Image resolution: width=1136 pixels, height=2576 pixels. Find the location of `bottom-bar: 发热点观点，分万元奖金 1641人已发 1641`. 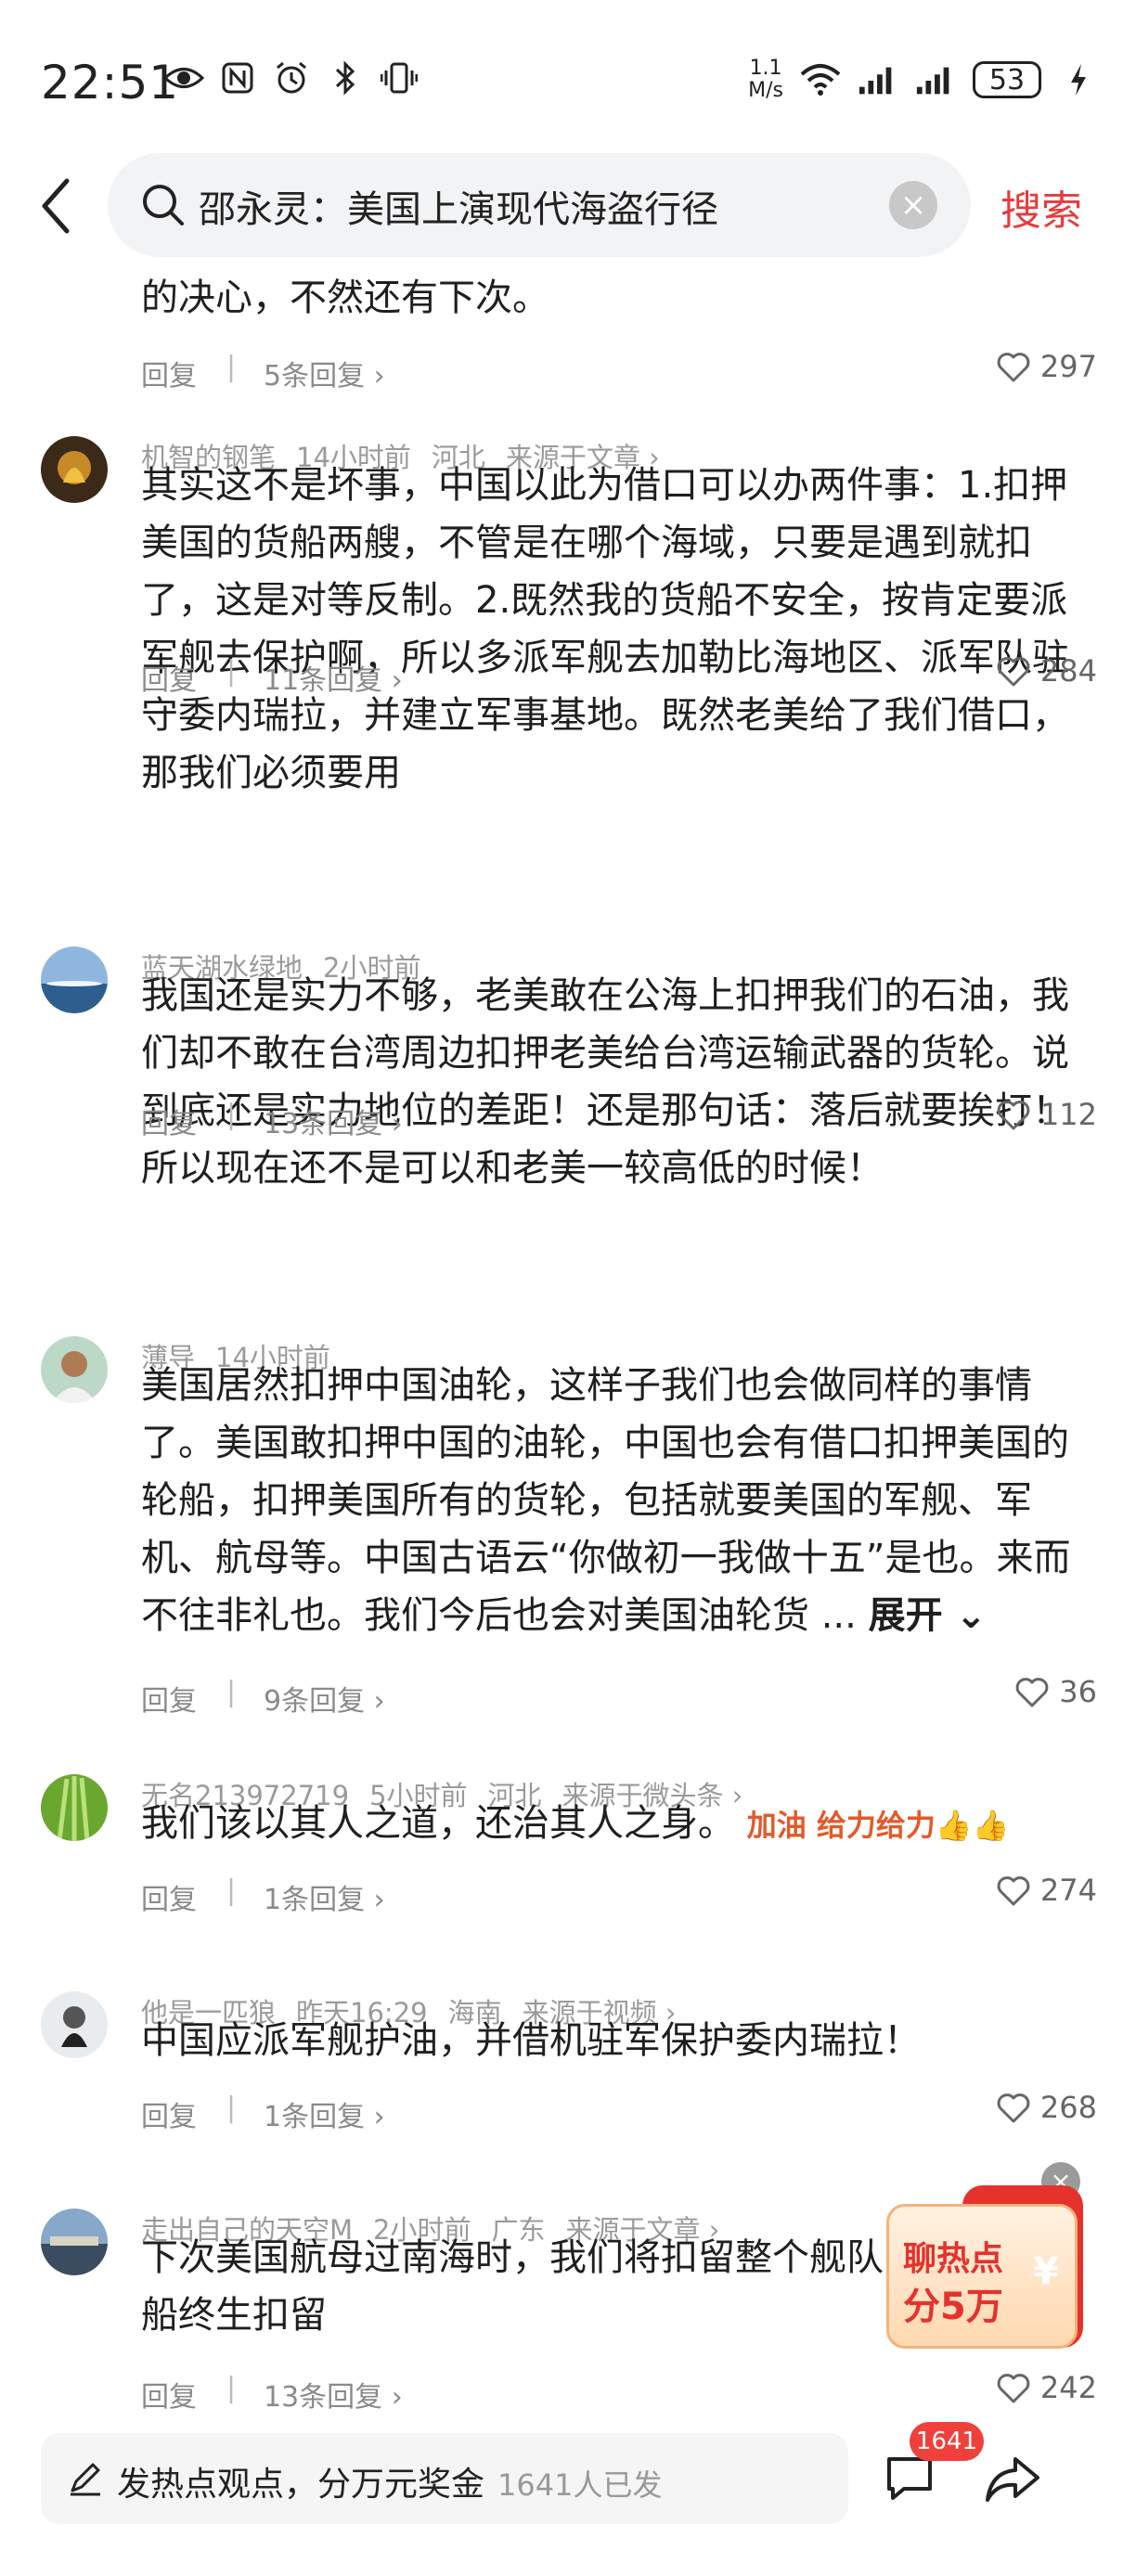

bottom-bar: 发热点观点，分万元奖金 1641人已发 1641 is located at coordinates (568, 2499).